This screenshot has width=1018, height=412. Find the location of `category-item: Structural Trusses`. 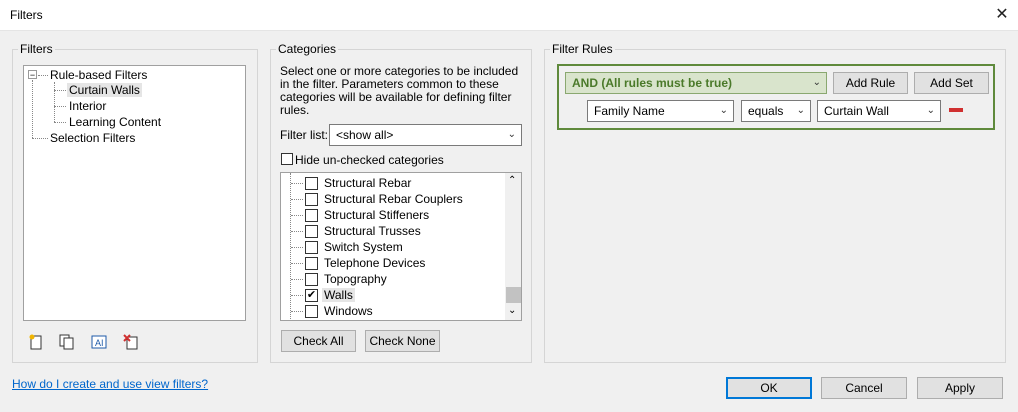

category-item: Structural Trusses is located at coordinates (393, 231).